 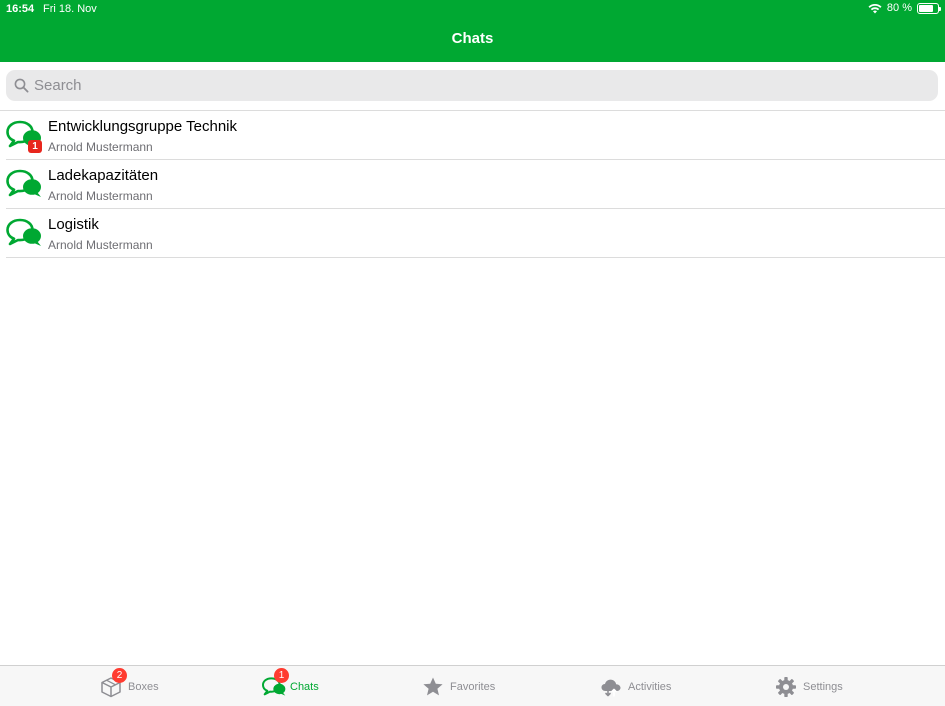 What do you see at coordinates (73, 224) in the screenshot?
I see `chat-title: Logistik` at bounding box center [73, 224].